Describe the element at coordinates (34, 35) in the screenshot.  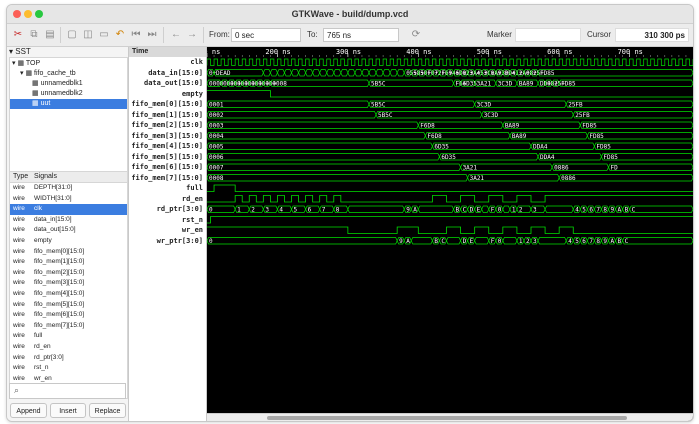
I see `copy-icon: ⧉` at that location.